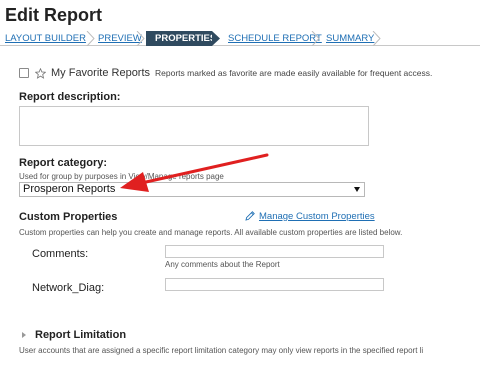 This screenshot has height=377, width=480. What do you see at coordinates (24, 335) in the screenshot?
I see `caret-right-icon` at bounding box center [24, 335].